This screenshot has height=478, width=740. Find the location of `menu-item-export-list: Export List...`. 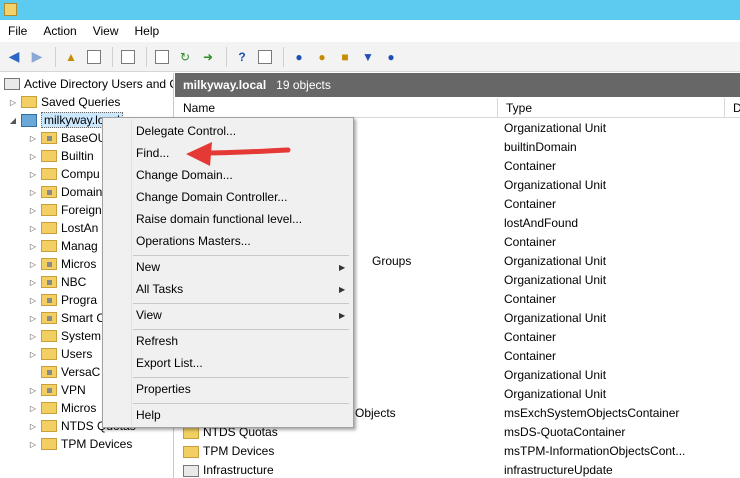

menu-item-export-list: Export List... is located at coordinates (169, 363).